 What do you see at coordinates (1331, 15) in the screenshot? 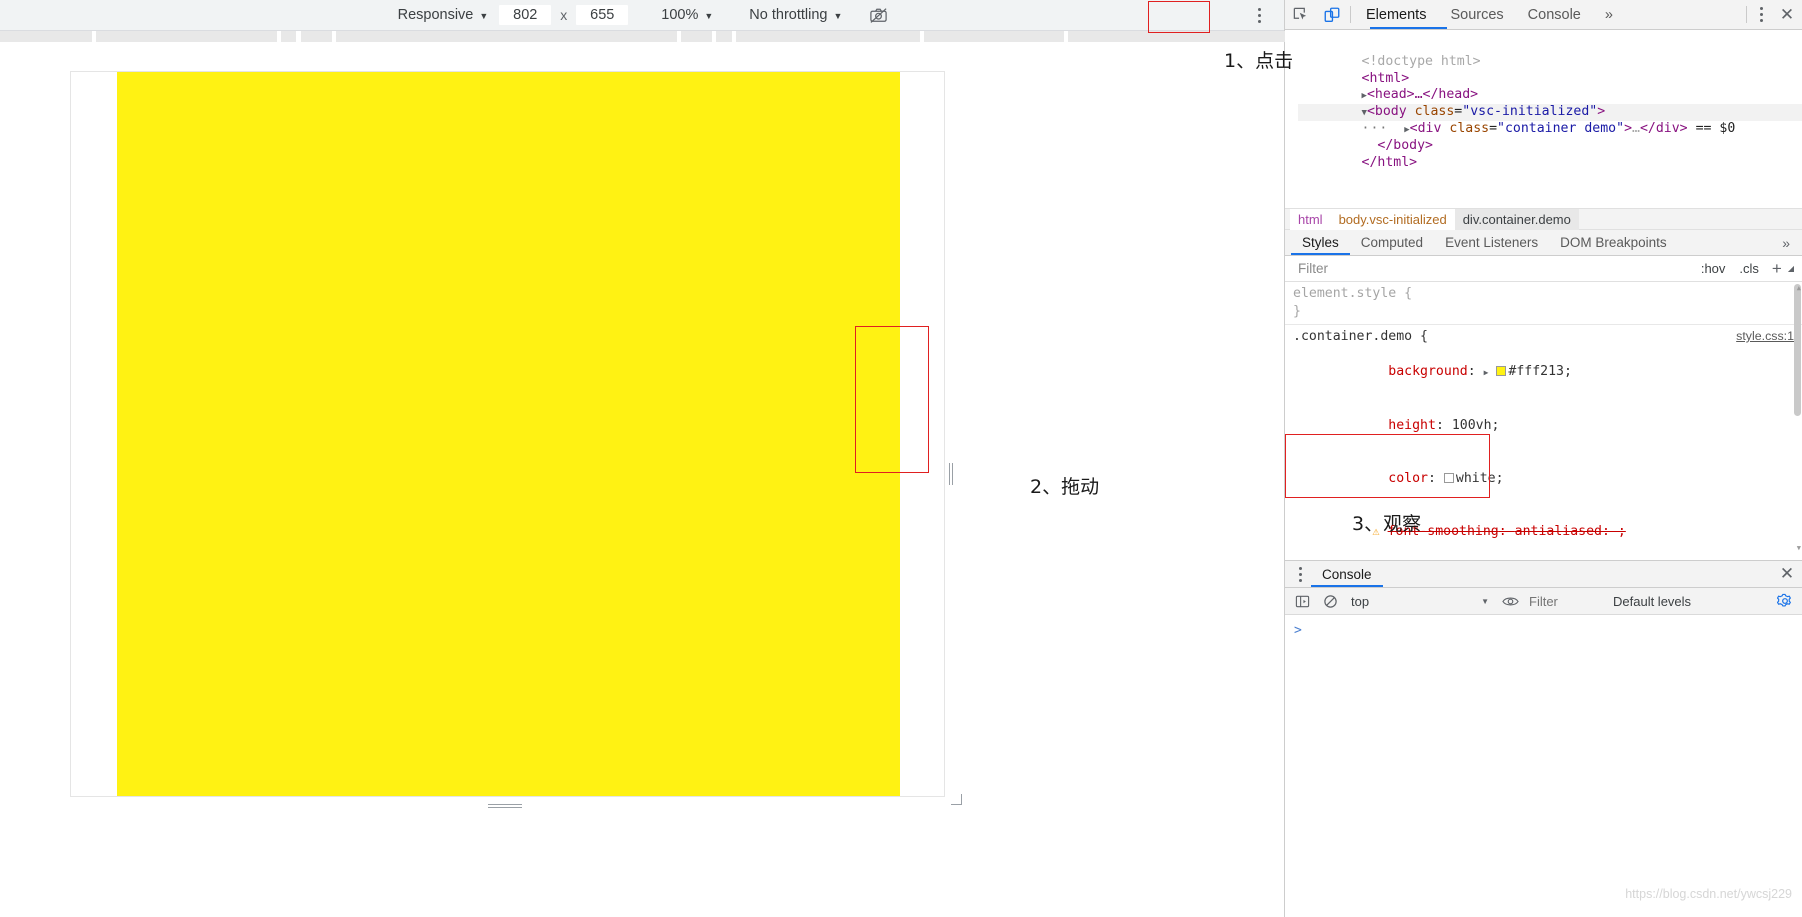
I see `device-toolbar-icon` at bounding box center [1331, 15].